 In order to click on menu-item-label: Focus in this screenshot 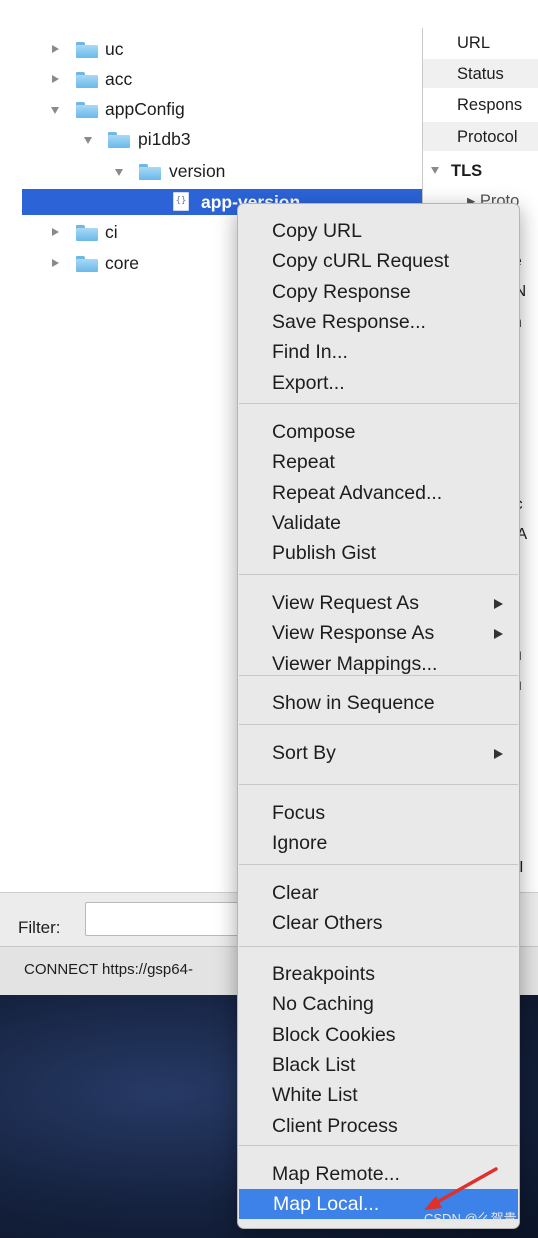, I will do `click(299, 813)`.